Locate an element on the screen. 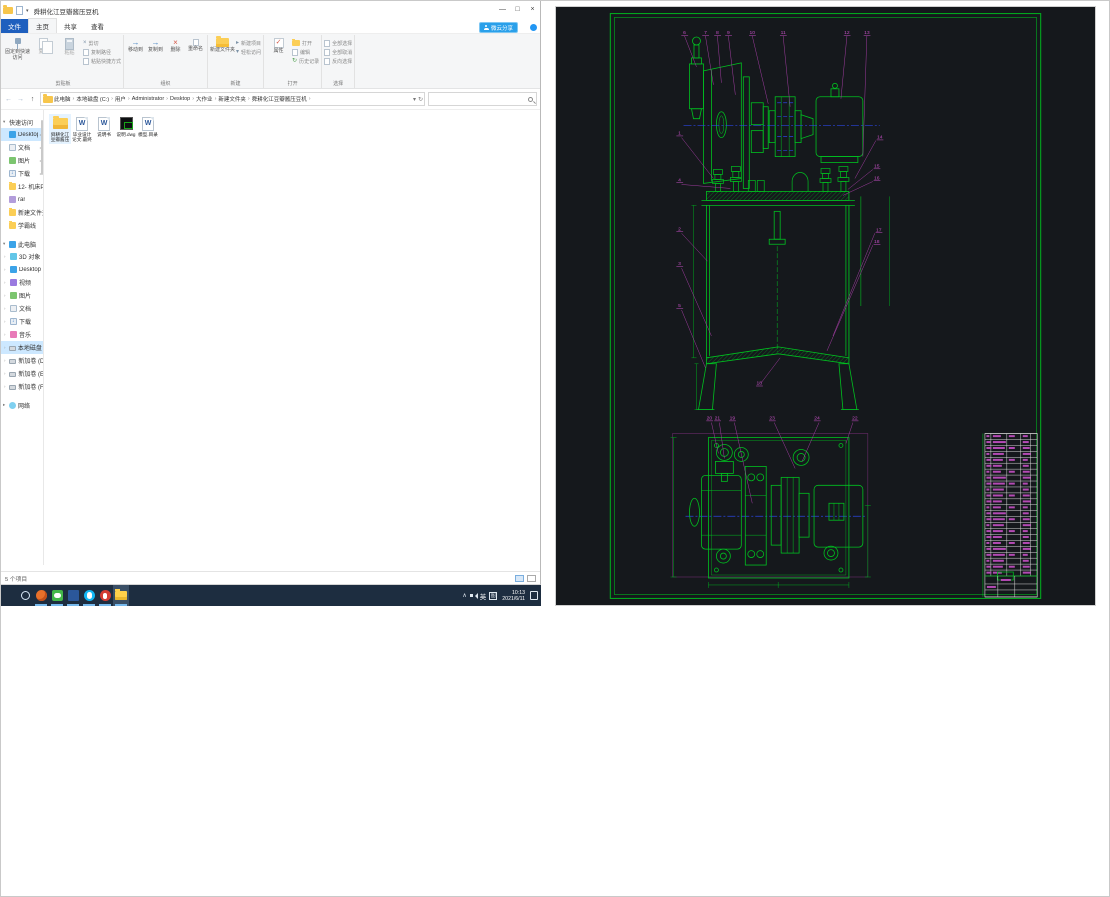  action-center-icon is located at coordinates (534, 595).